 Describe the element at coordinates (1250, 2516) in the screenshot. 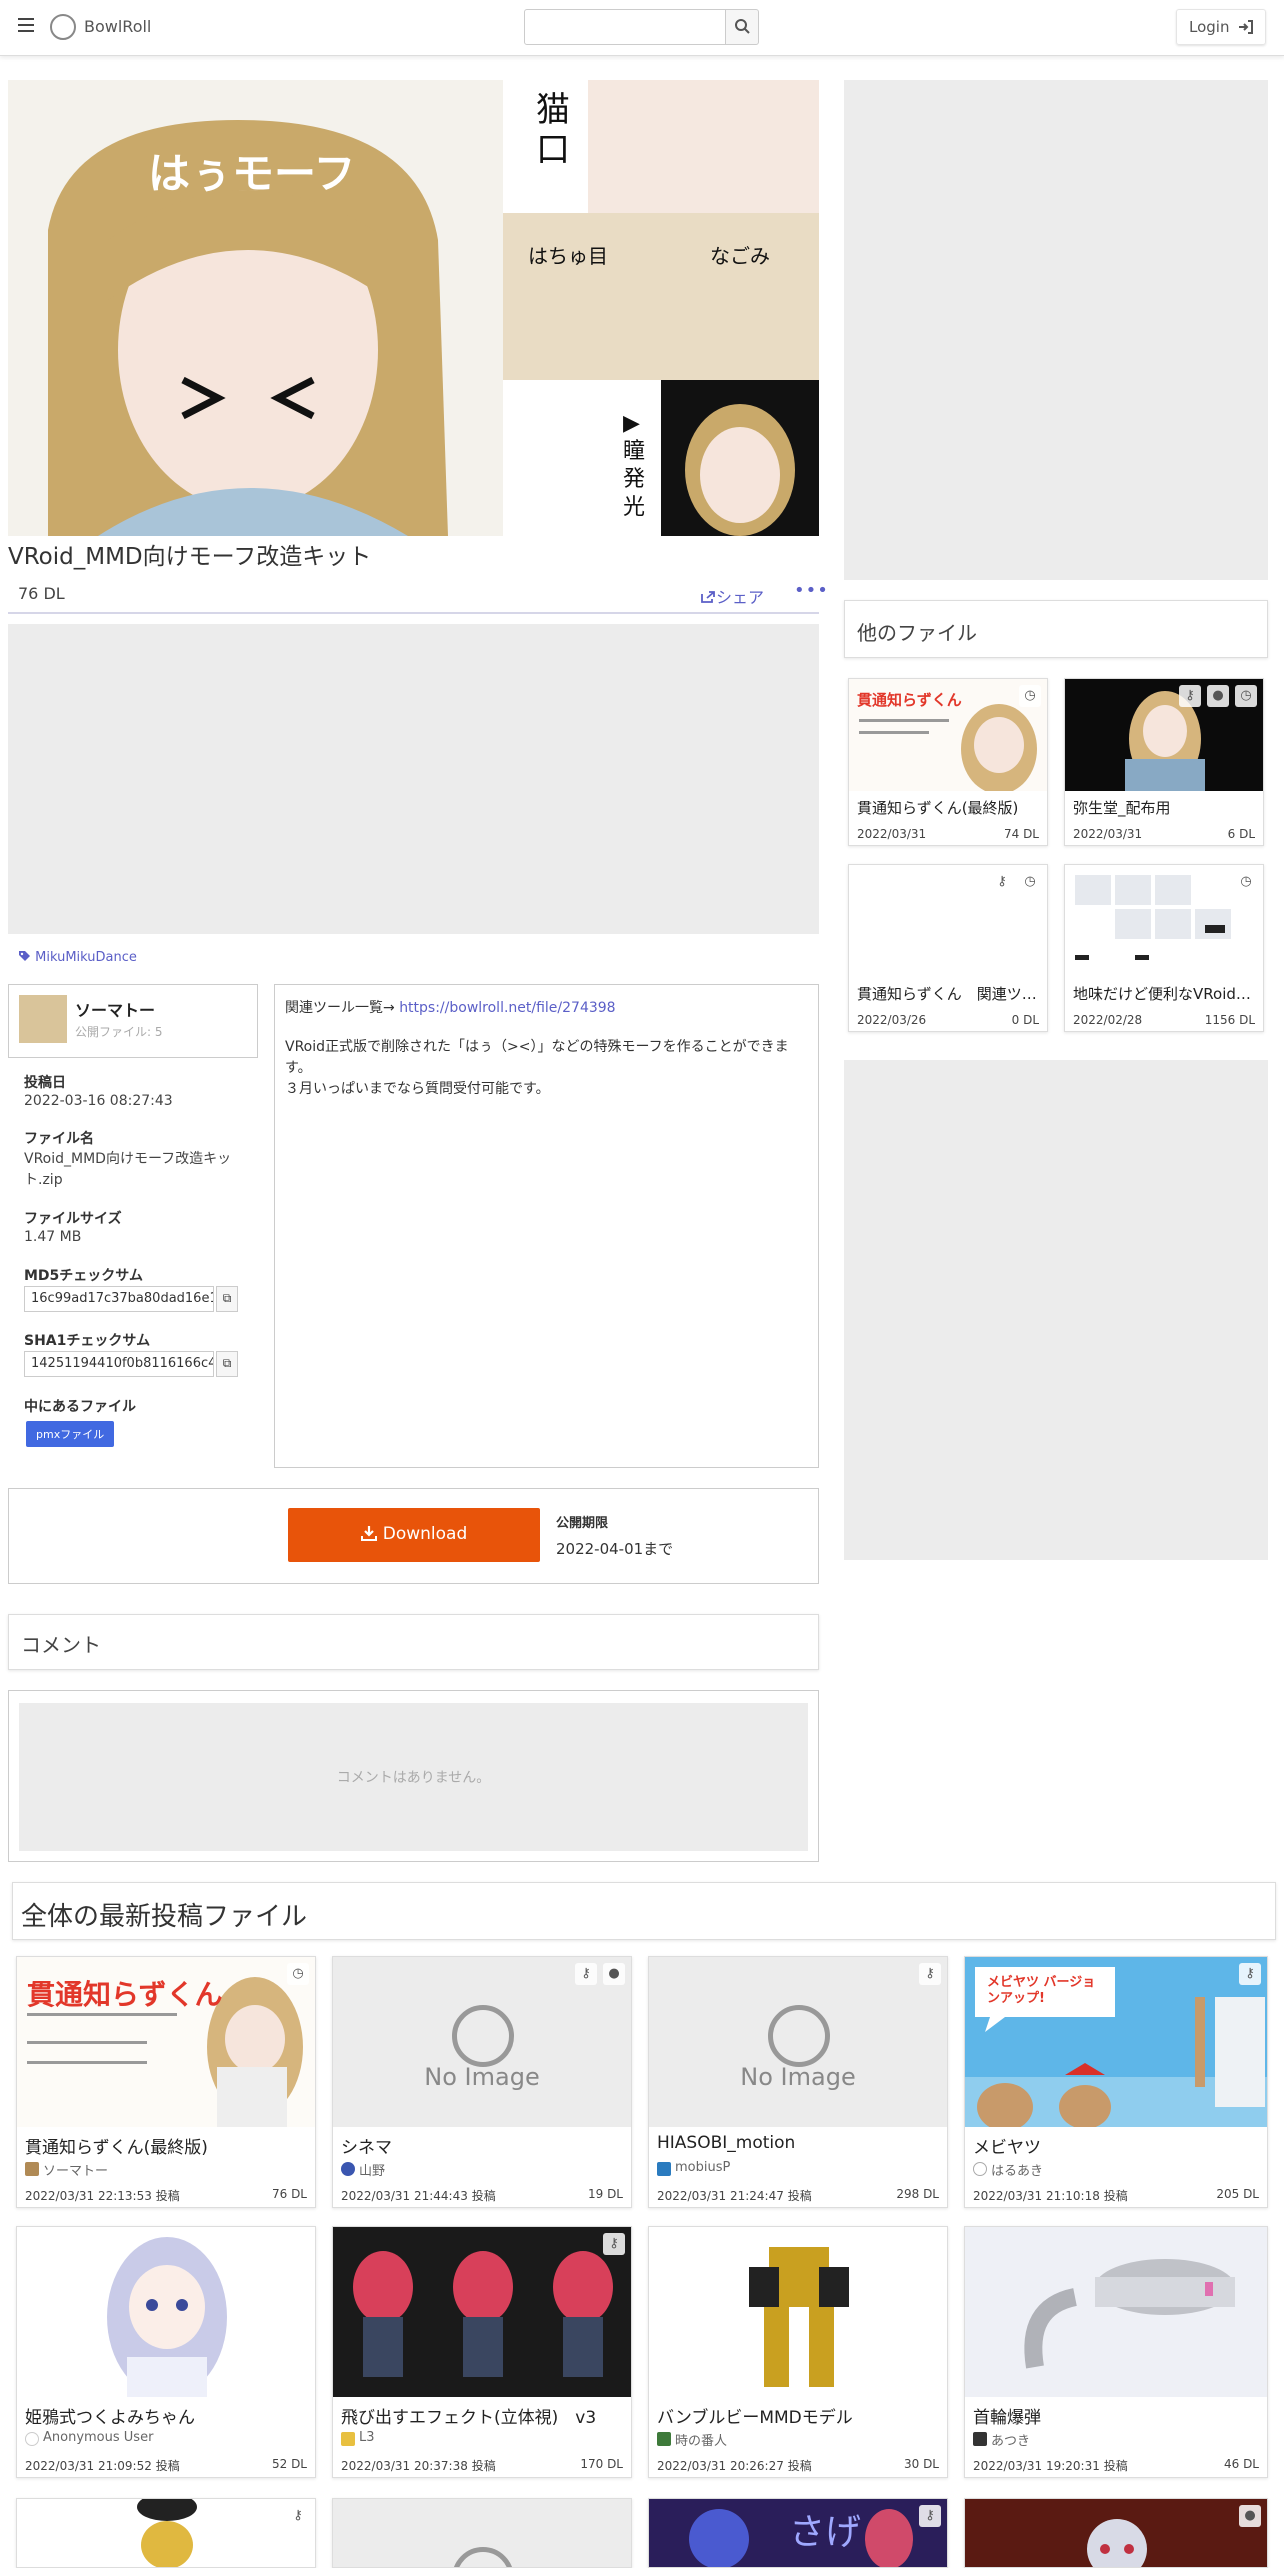

I see `user-icon: ●` at that location.